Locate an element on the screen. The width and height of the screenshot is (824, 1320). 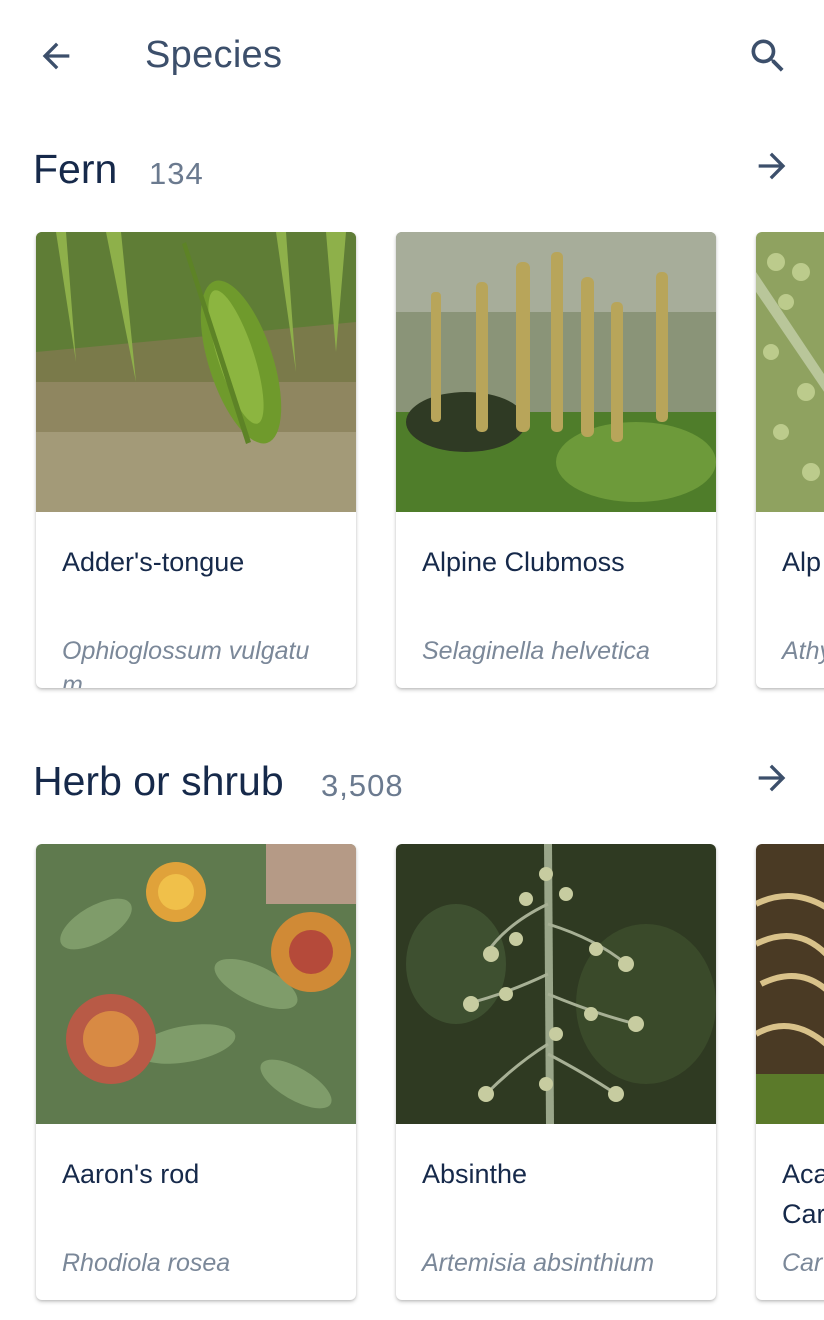
page-title: Species is located at coordinates (214, 55).